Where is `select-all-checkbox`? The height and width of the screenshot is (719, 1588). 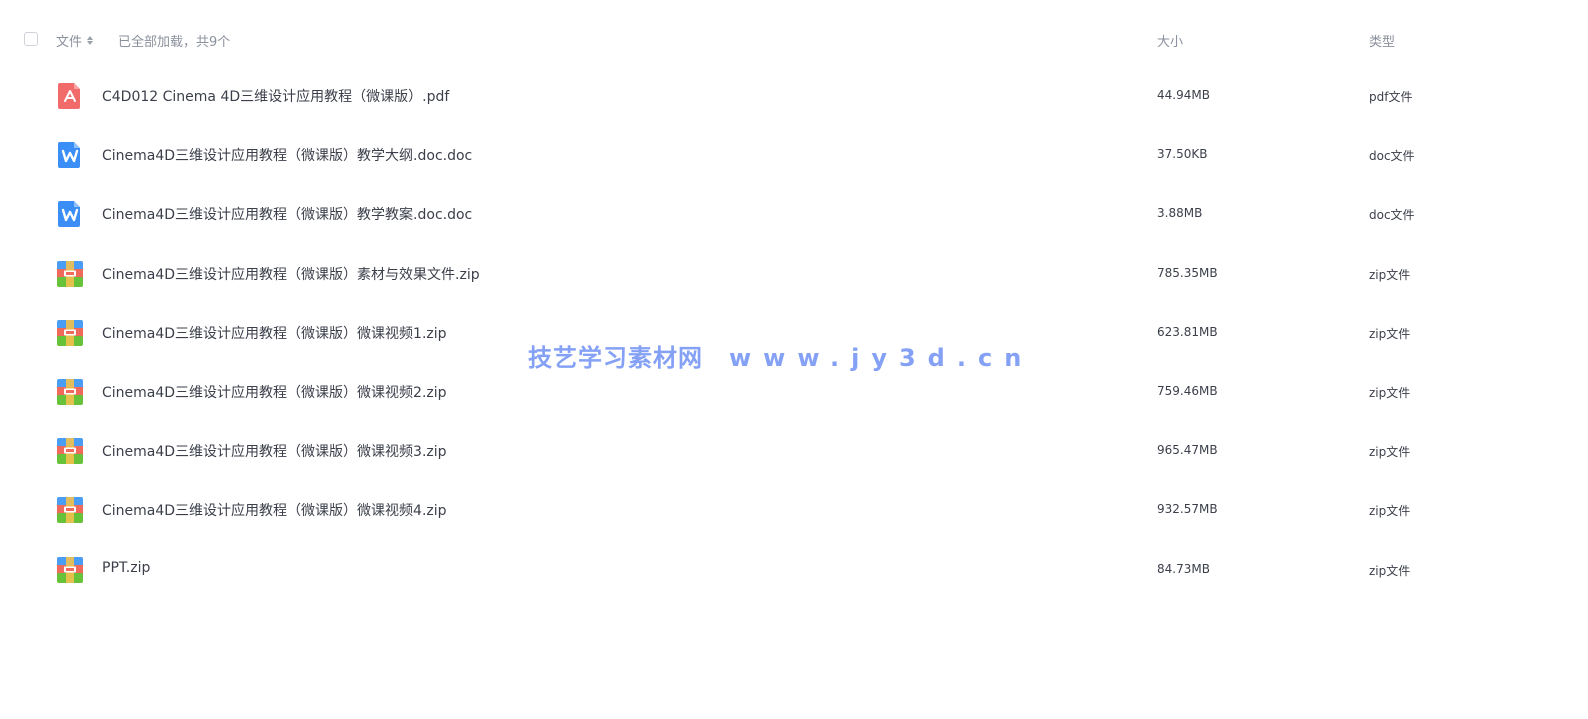 select-all-checkbox is located at coordinates (31, 39).